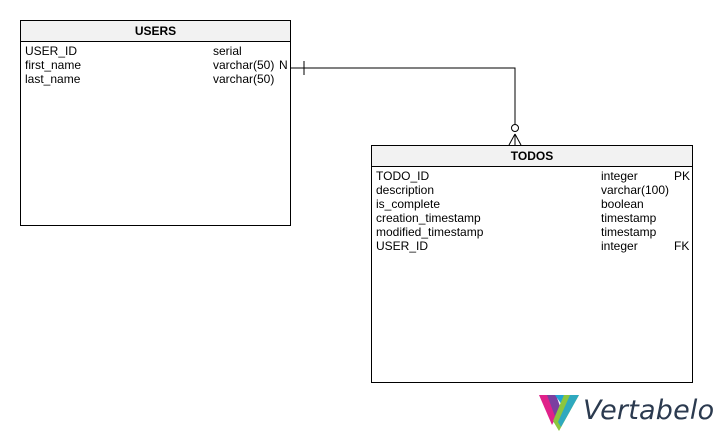  What do you see at coordinates (515, 128) in the screenshot?
I see `zero-cardinality-circle` at bounding box center [515, 128].